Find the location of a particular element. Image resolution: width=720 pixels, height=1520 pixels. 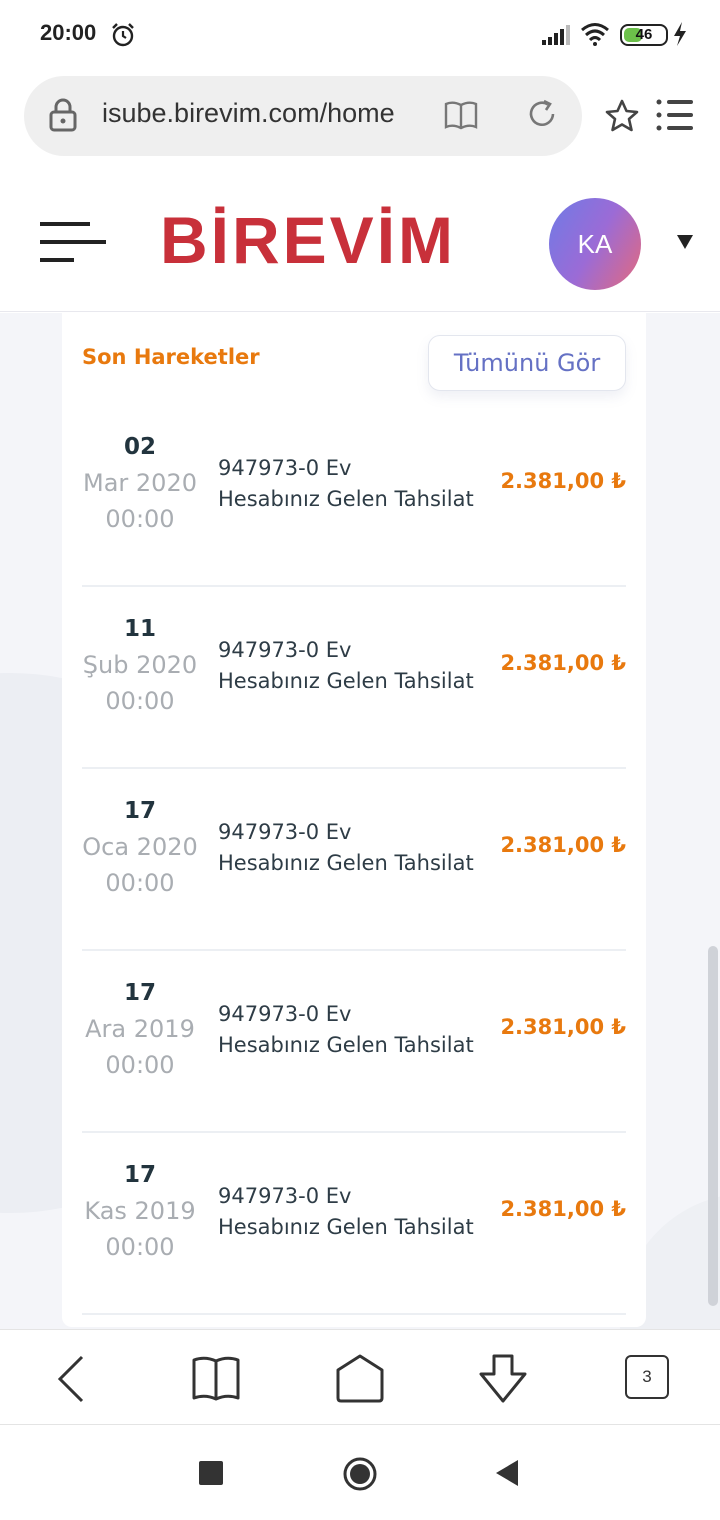

see-all-button: Tümünü Gör is located at coordinates (527, 363).